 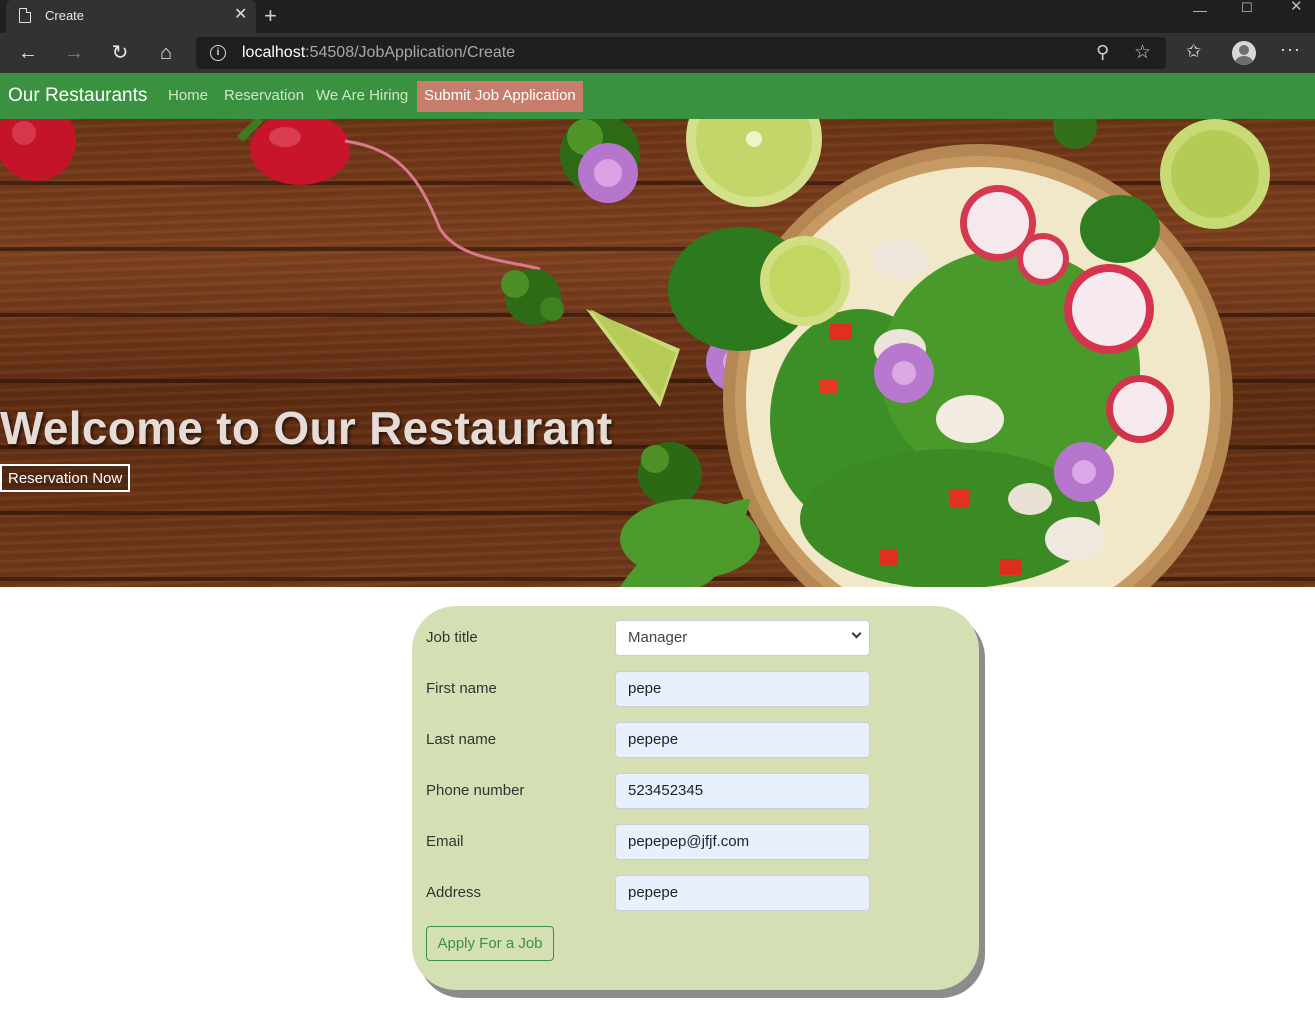 What do you see at coordinates (270, 16) in the screenshot?
I see `new-tab-icon: +` at bounding box center [270, 16].